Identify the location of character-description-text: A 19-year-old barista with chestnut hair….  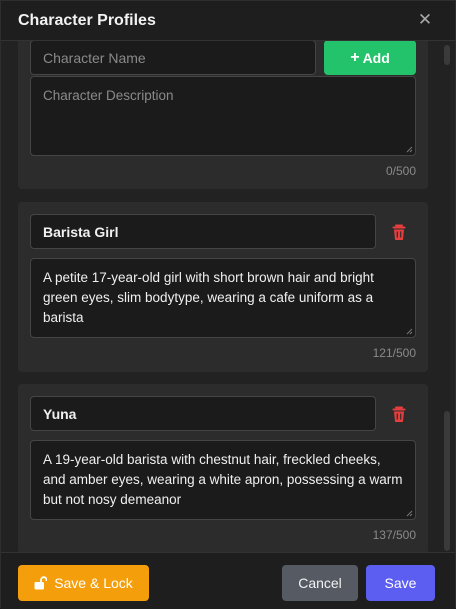
(223, 479).